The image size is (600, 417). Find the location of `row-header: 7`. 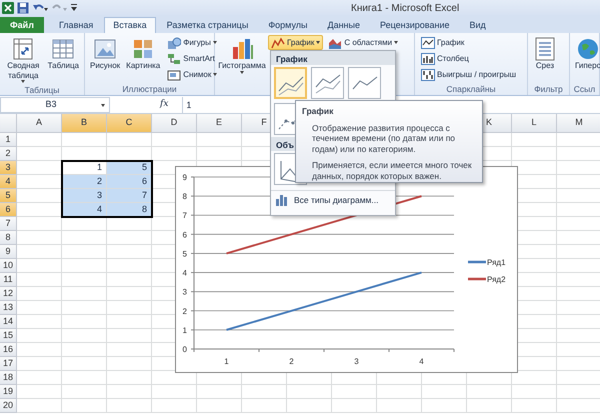

row-header: 7 is located at coordinates (8, 224).